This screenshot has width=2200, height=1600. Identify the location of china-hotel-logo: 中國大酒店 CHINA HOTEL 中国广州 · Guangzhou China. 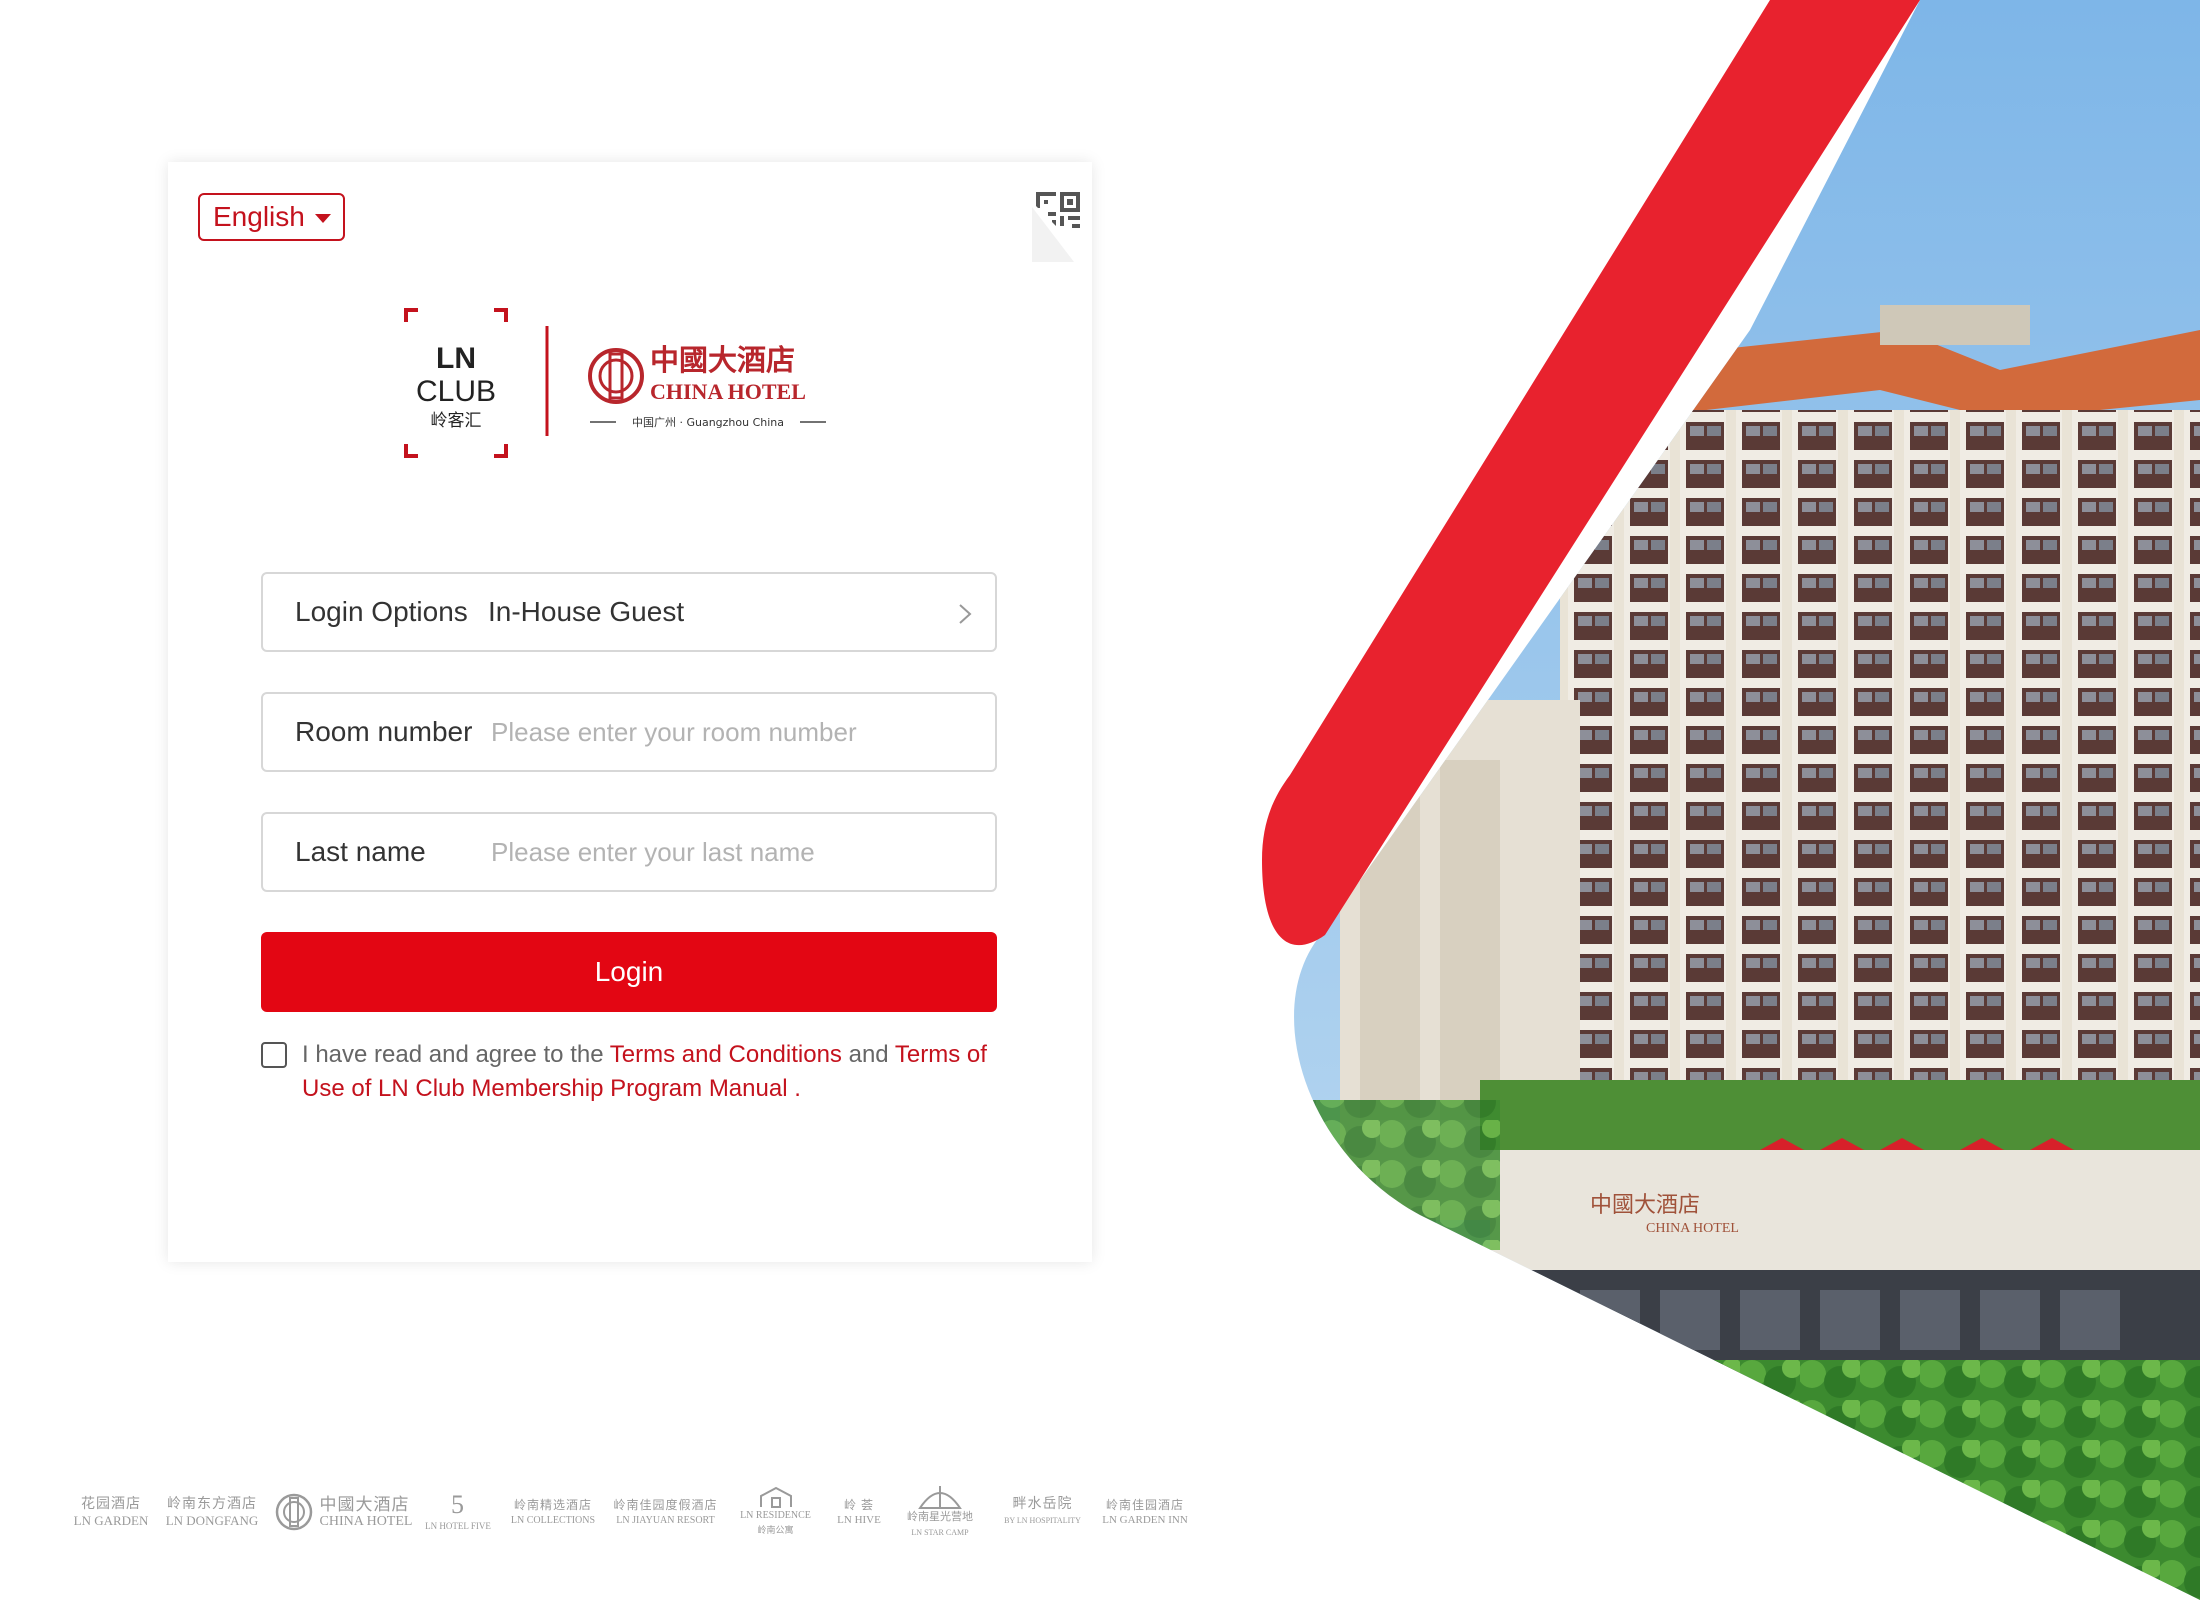
(707, 386).